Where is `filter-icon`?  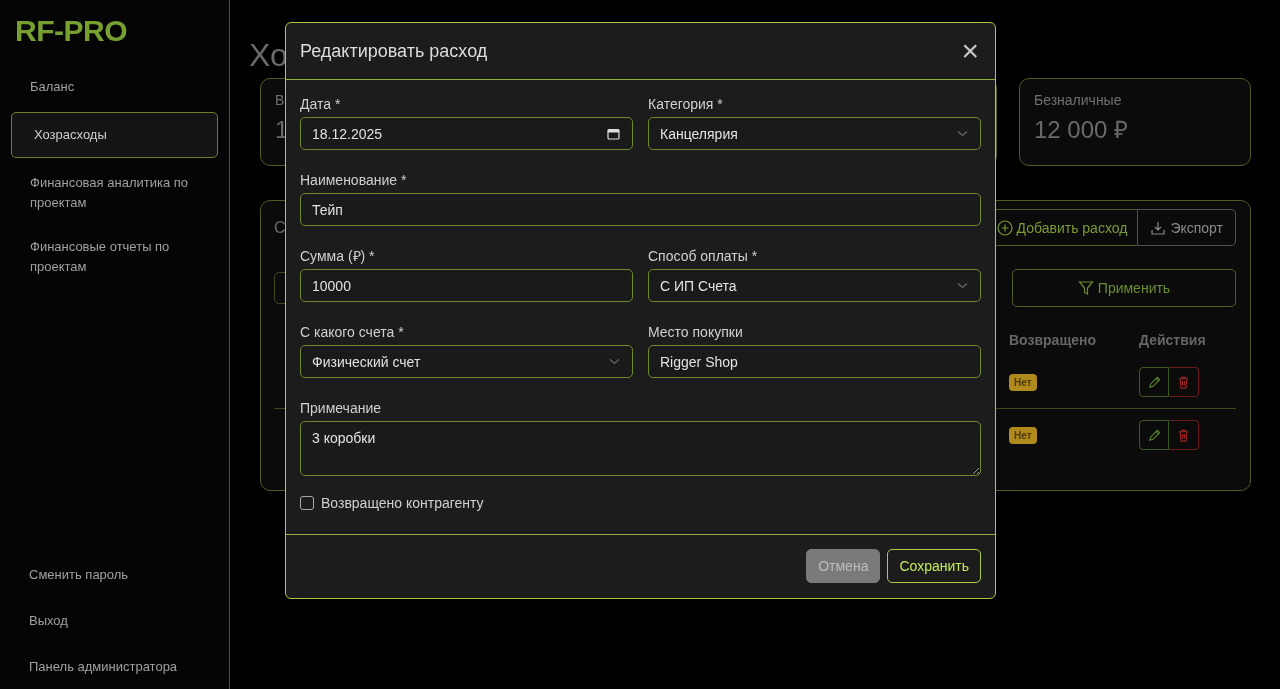
filter-icon is located at coordinates (1085, 288).